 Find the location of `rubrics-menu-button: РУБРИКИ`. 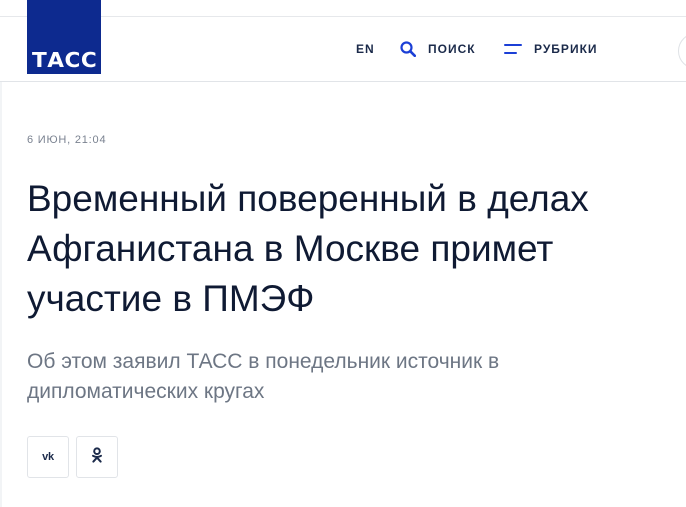

rubrics-menu-button: РУБРИКИ is located at coordinates (551, 49).